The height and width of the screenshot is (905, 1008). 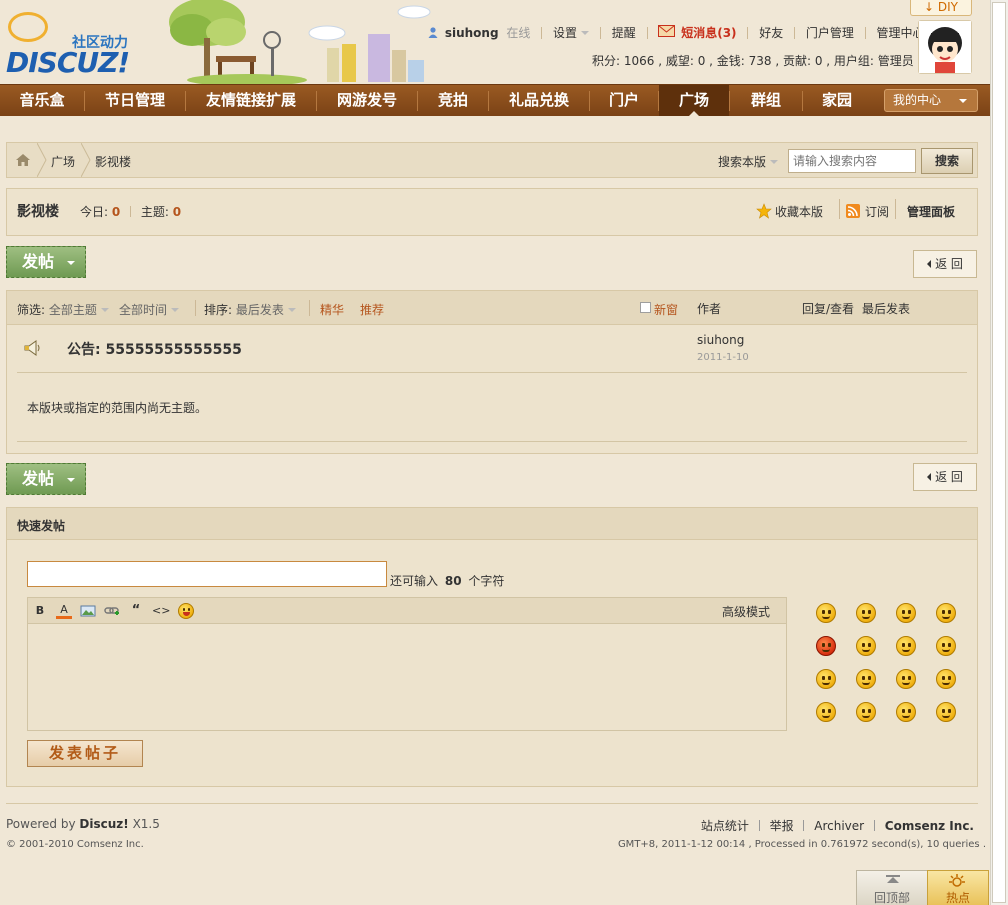 What do you see at coordinates (367, 100) in the screenshot?
I see `nav-item-game-codes: 网游发号` at bounding box center [367, 100].